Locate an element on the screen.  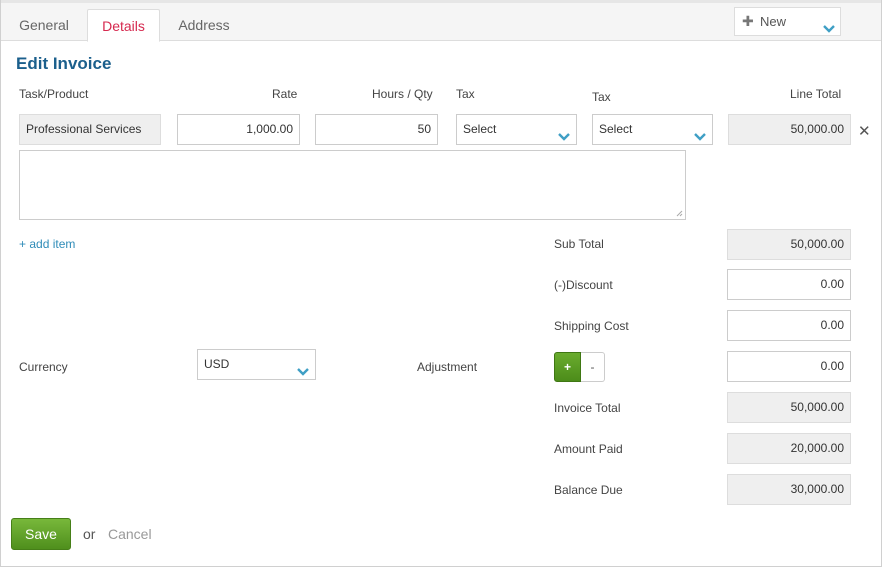
discount-label: (-)Discount is located at coordinates (583, 285).